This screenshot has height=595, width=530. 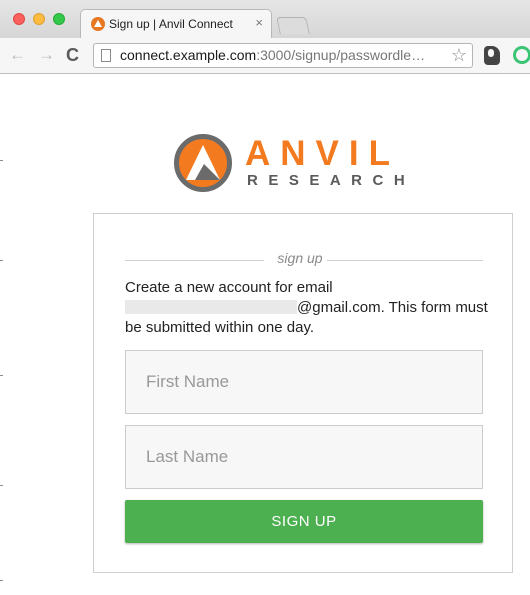 I want to click on bookmark-star-icon: ☆, so click(x=459, y=55).